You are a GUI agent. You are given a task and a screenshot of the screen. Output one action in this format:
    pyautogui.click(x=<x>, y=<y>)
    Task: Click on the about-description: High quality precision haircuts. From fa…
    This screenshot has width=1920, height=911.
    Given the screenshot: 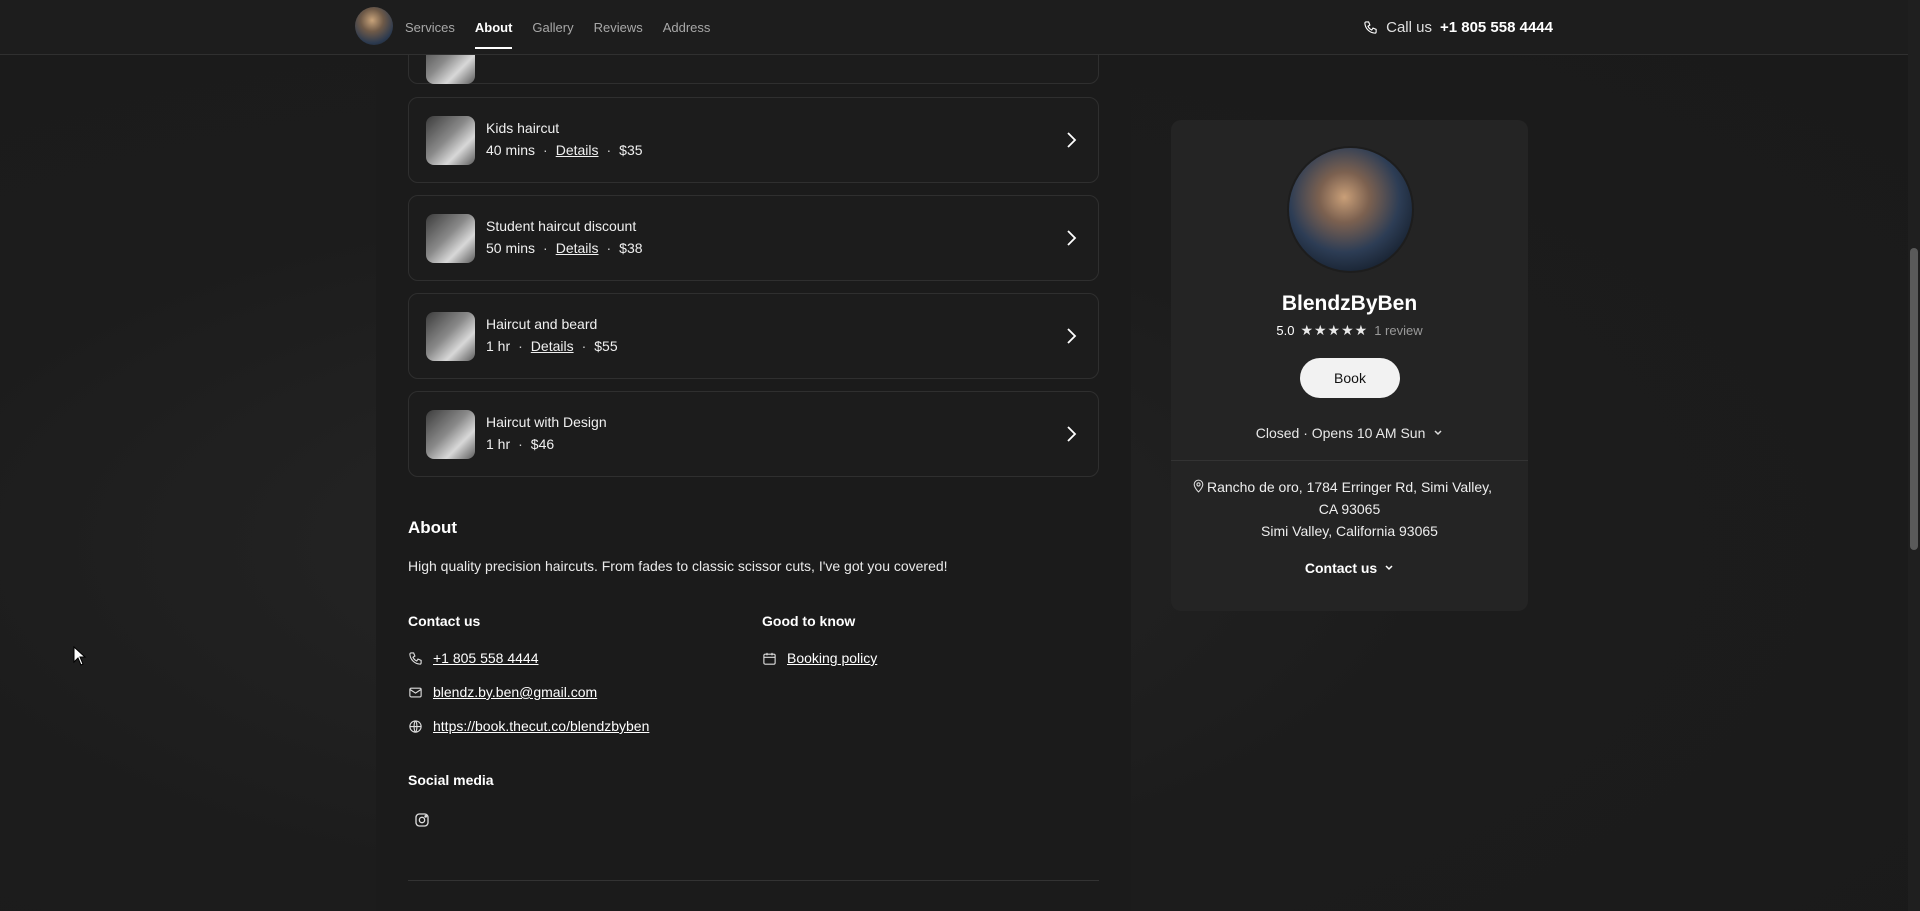 What is the action you would take?
    pyautogui.click(x=678, y=566)
    